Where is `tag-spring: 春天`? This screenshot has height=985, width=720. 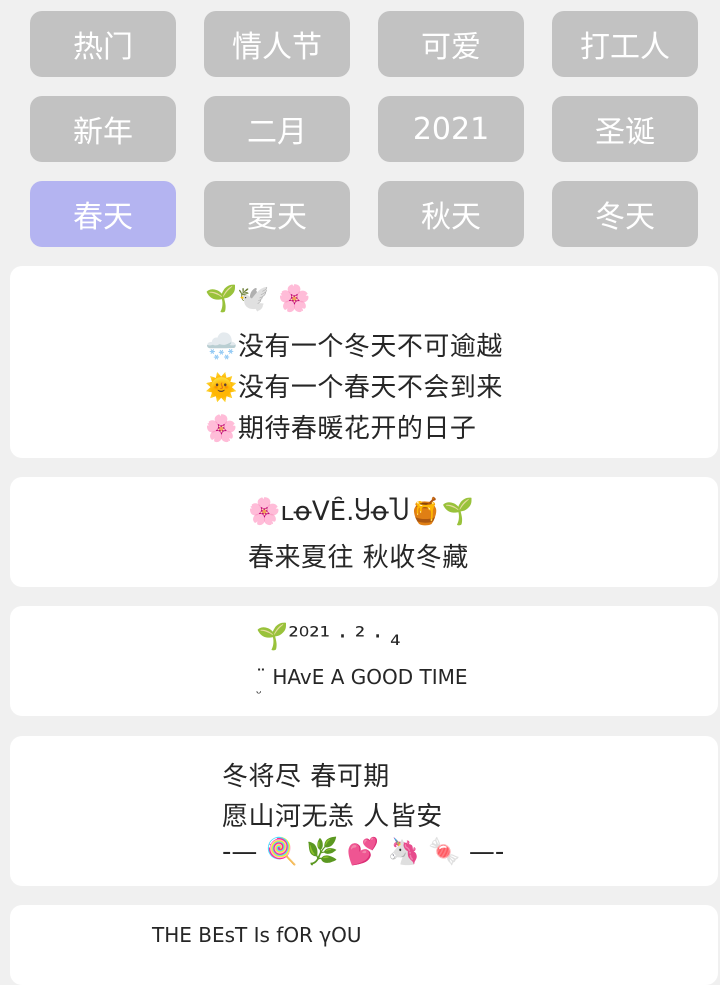
tag-spring: 春天 is located at coordinates (103, 214).